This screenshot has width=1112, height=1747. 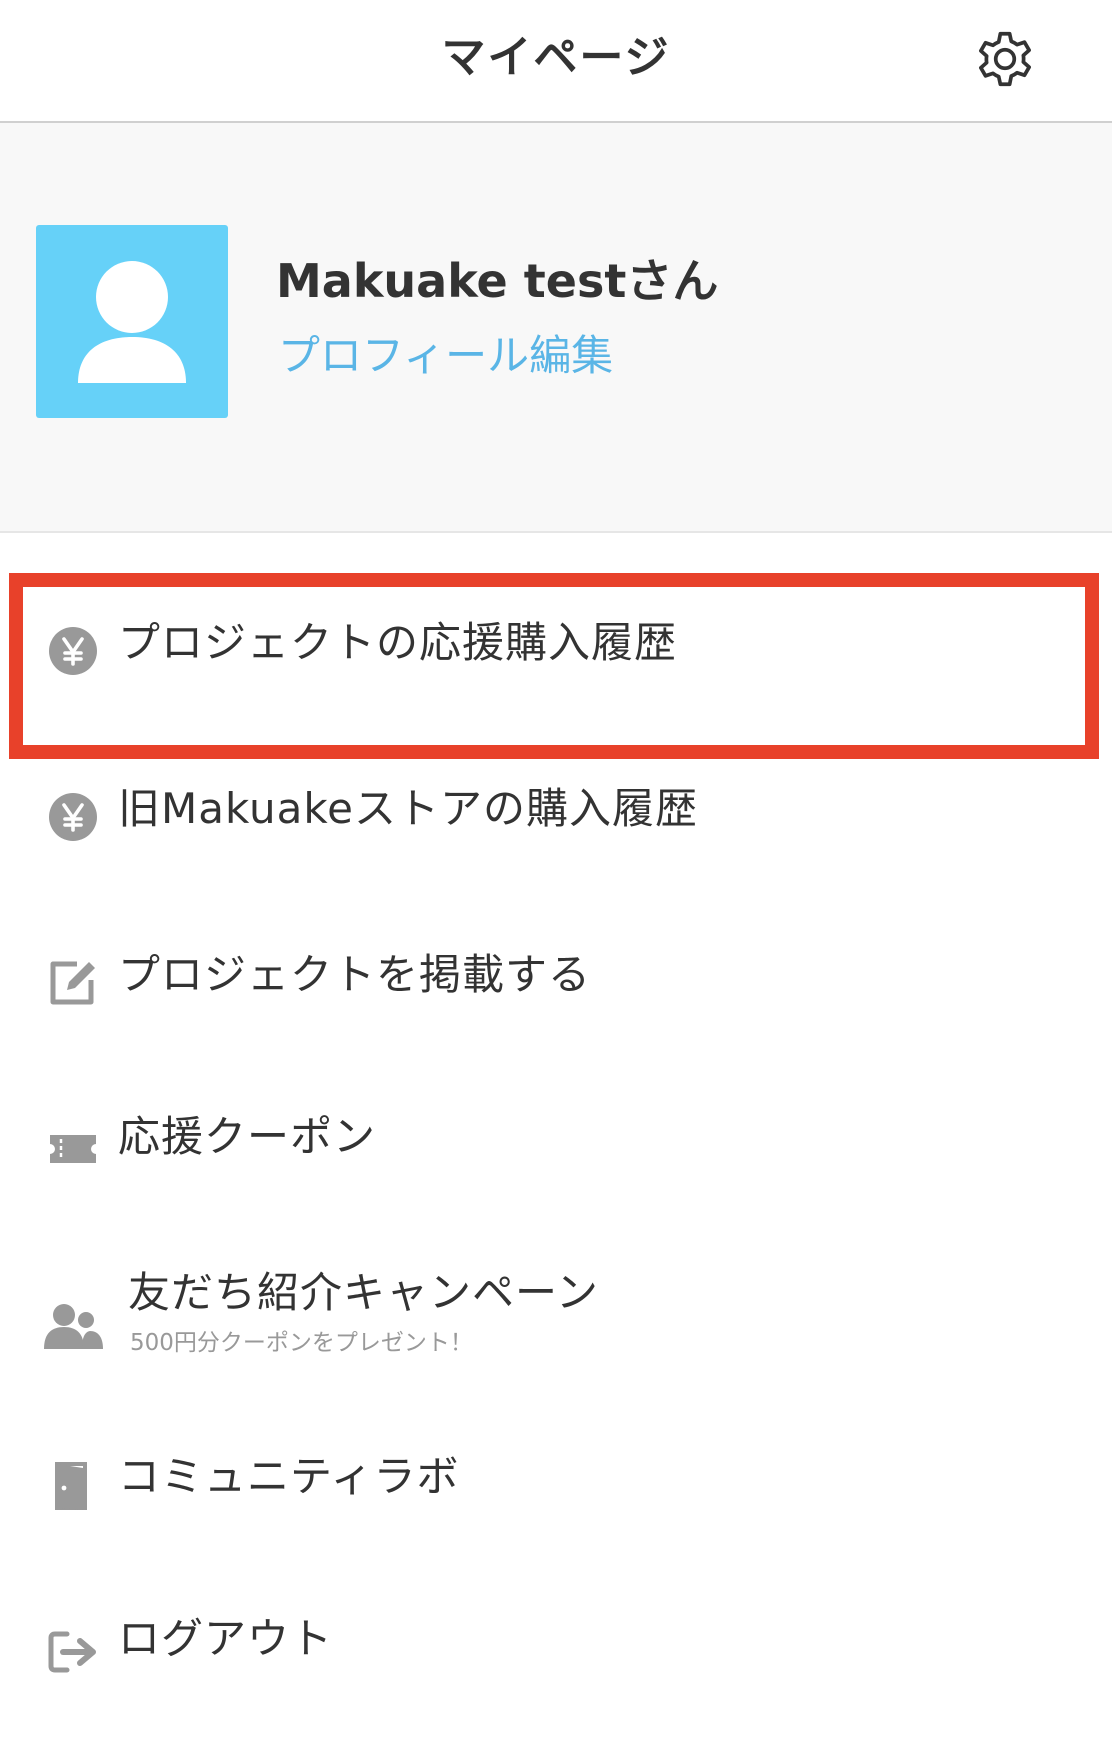 I want to click on menu-item-post-project: プロジェクトを掲載する, so click(x=556, y=1005).